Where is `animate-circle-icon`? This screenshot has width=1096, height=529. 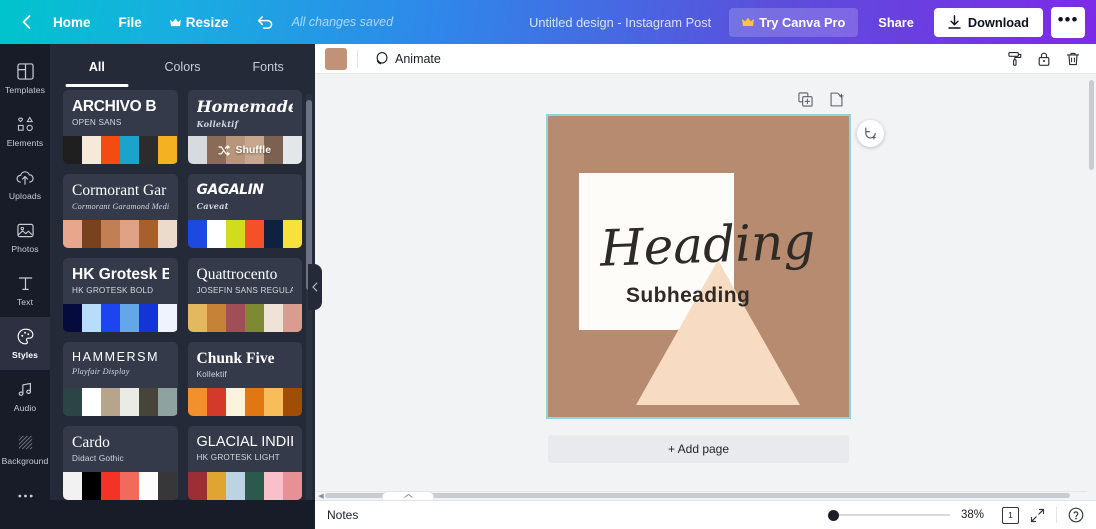 animate-circle-icon is located at coordinates (381, 58).